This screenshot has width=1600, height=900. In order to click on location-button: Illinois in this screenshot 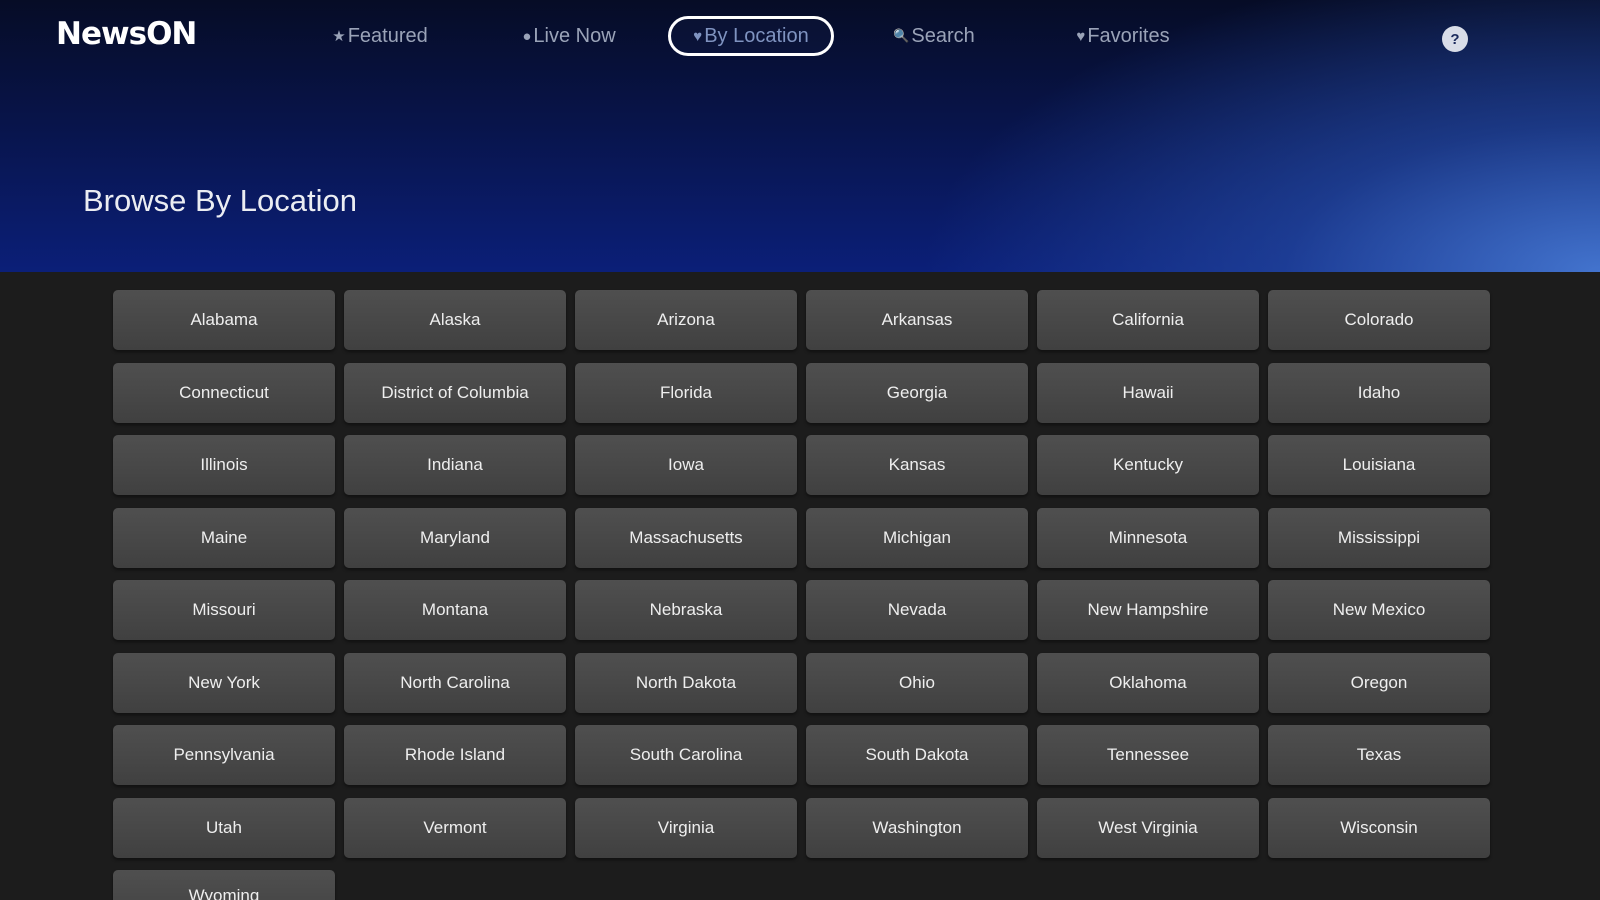, I will do `click(224, 465)`.